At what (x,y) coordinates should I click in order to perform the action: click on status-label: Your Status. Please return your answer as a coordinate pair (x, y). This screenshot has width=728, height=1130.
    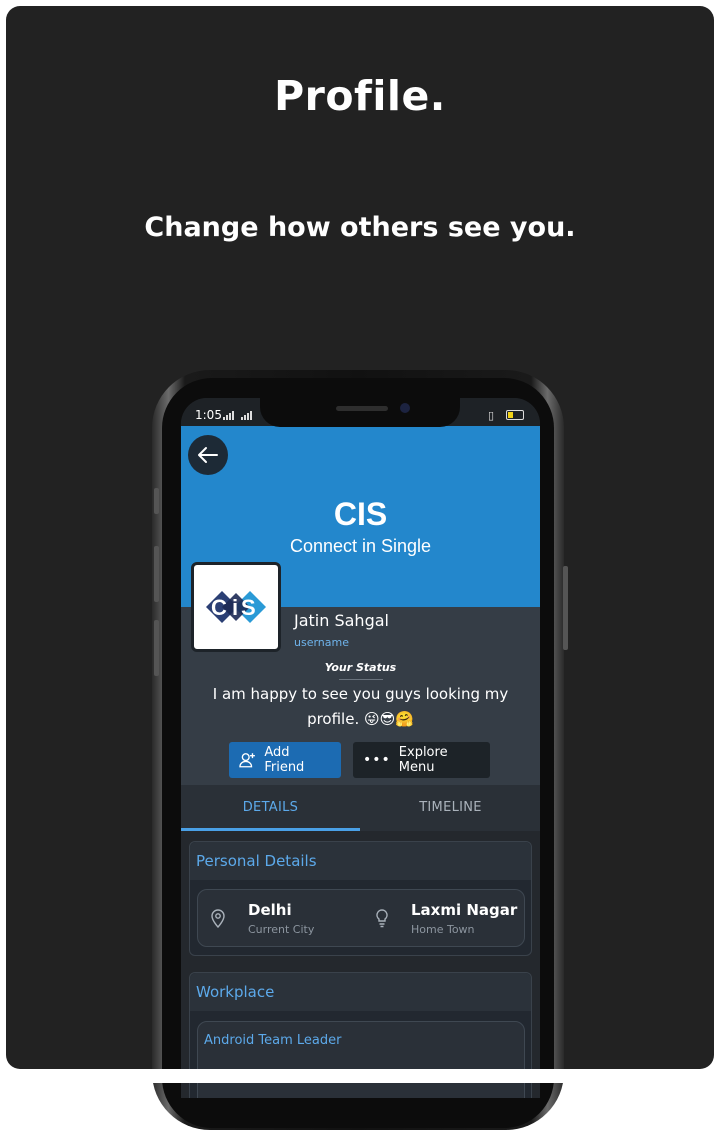
    Looking at the image, I should click on (360, 667).